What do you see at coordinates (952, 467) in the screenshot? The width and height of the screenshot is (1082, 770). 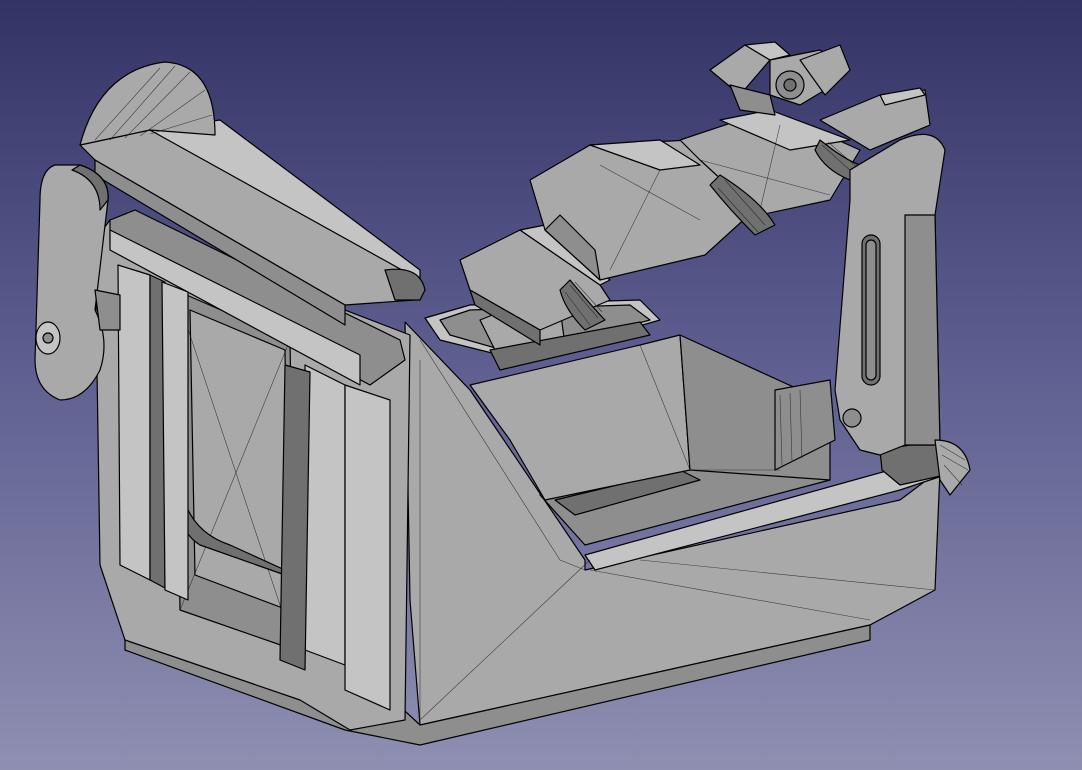 I see `right-end-cap` at bounding box center [952, 467].